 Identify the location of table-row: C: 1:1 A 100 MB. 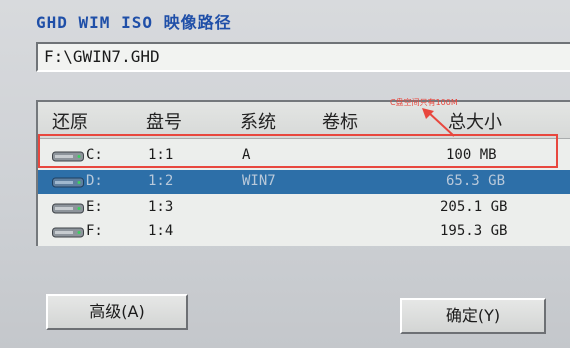
(304, 156).